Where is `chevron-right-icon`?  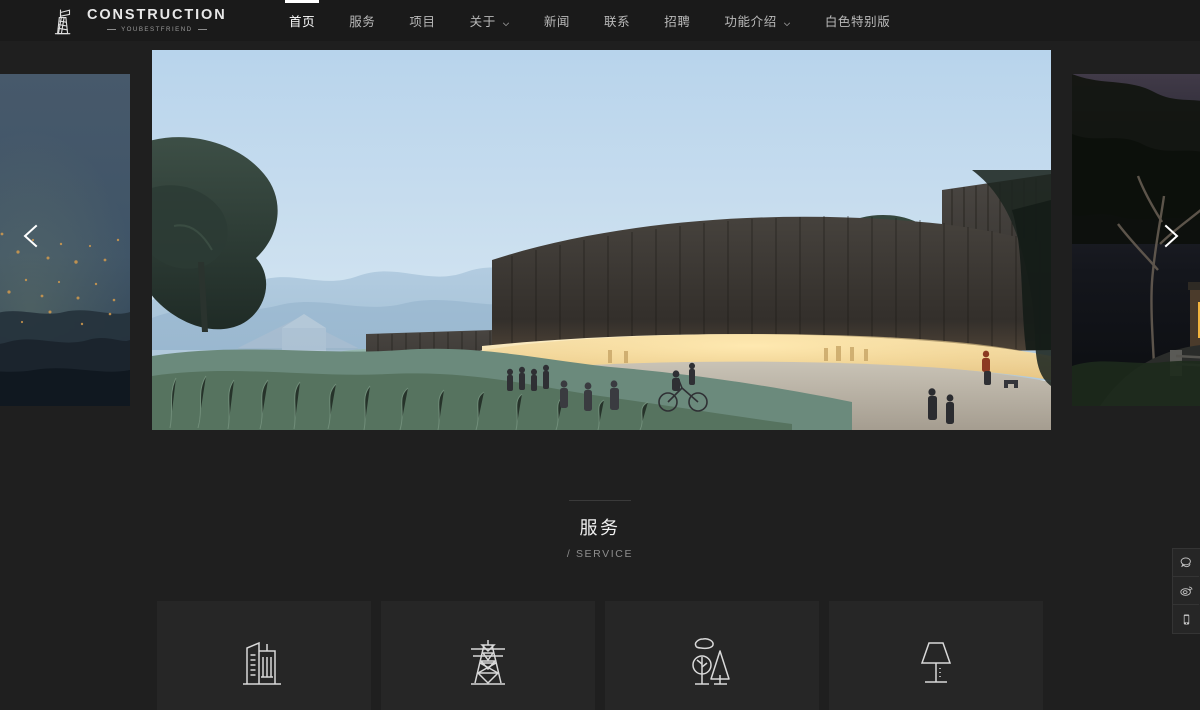 chevron-right-icon is located at coordinates (1171, 235).